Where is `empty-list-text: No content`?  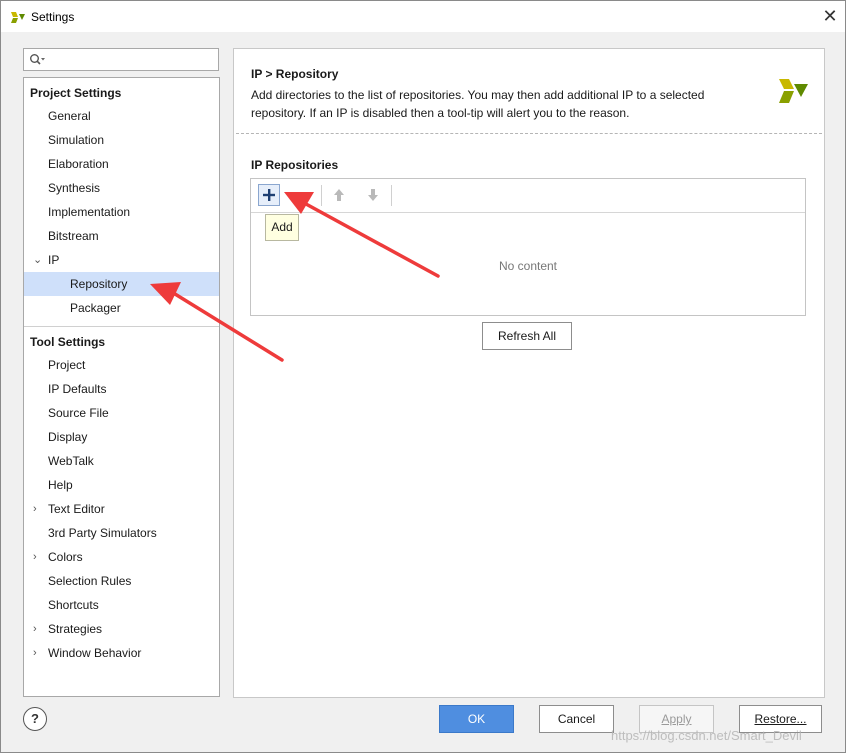
empty-list-text: No content is located at coordinates (528, 266).